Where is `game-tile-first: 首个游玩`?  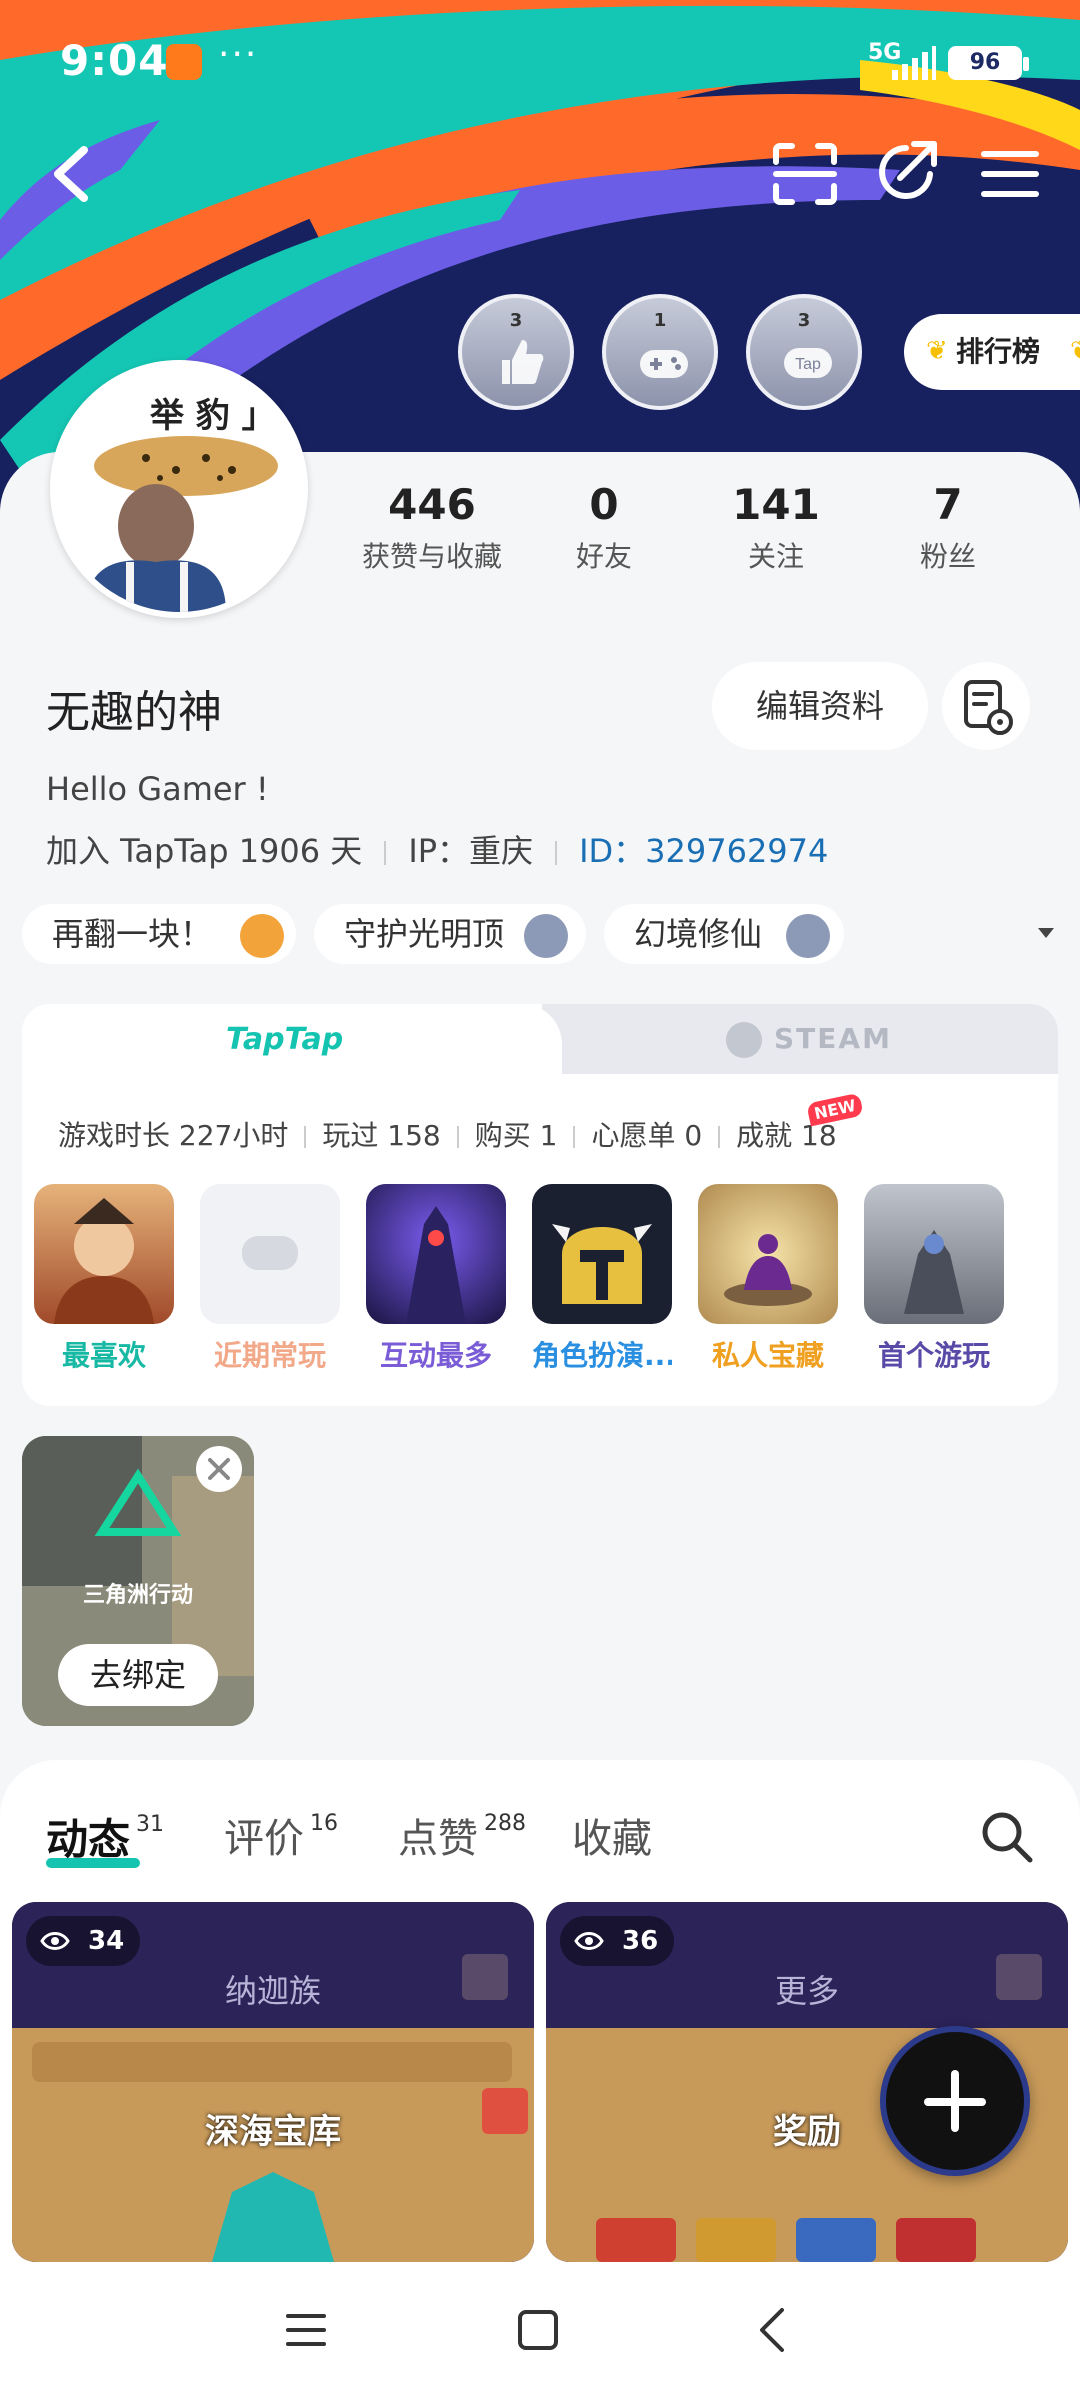 game-tile-first: 首个游玩 is located at coordinates (934, 1279).